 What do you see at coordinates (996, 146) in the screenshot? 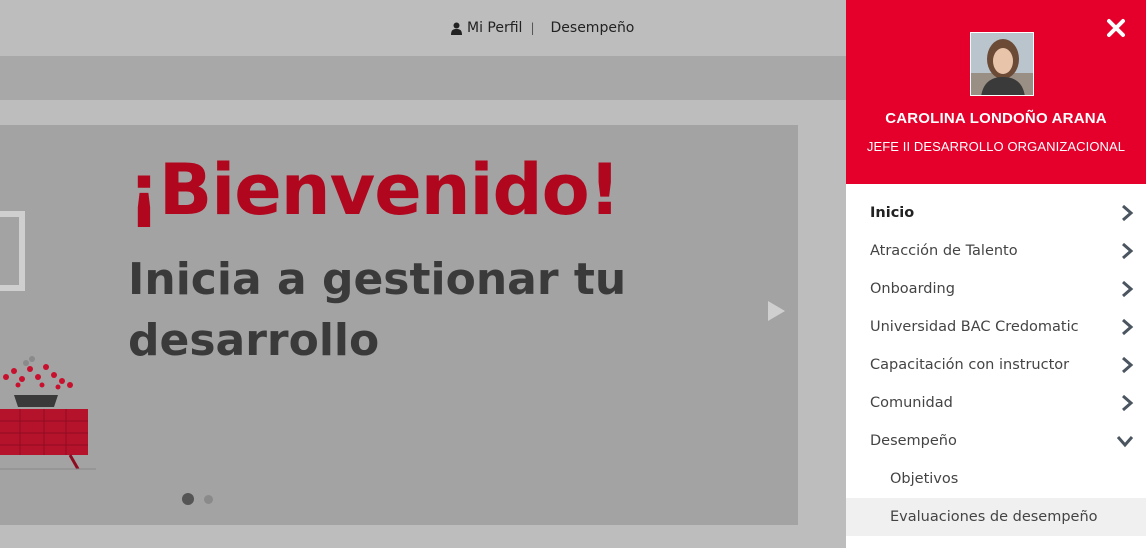
I see `user-role: JEFE II DESARROLLO ORGANIZACIONAL` at bounding box center [996, 146].